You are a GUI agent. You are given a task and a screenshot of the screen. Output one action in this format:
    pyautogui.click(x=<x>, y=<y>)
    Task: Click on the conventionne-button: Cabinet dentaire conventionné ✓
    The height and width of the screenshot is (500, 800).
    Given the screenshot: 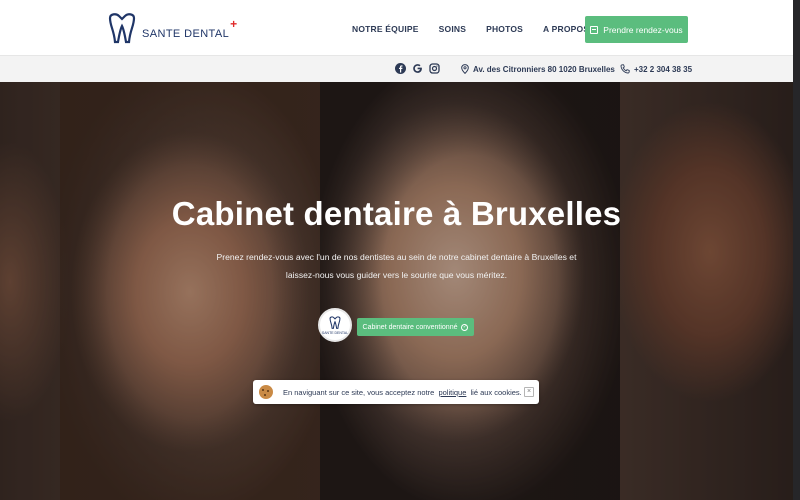 What is the action you would take?
    pyautogui.click(x=415, y=327)
    